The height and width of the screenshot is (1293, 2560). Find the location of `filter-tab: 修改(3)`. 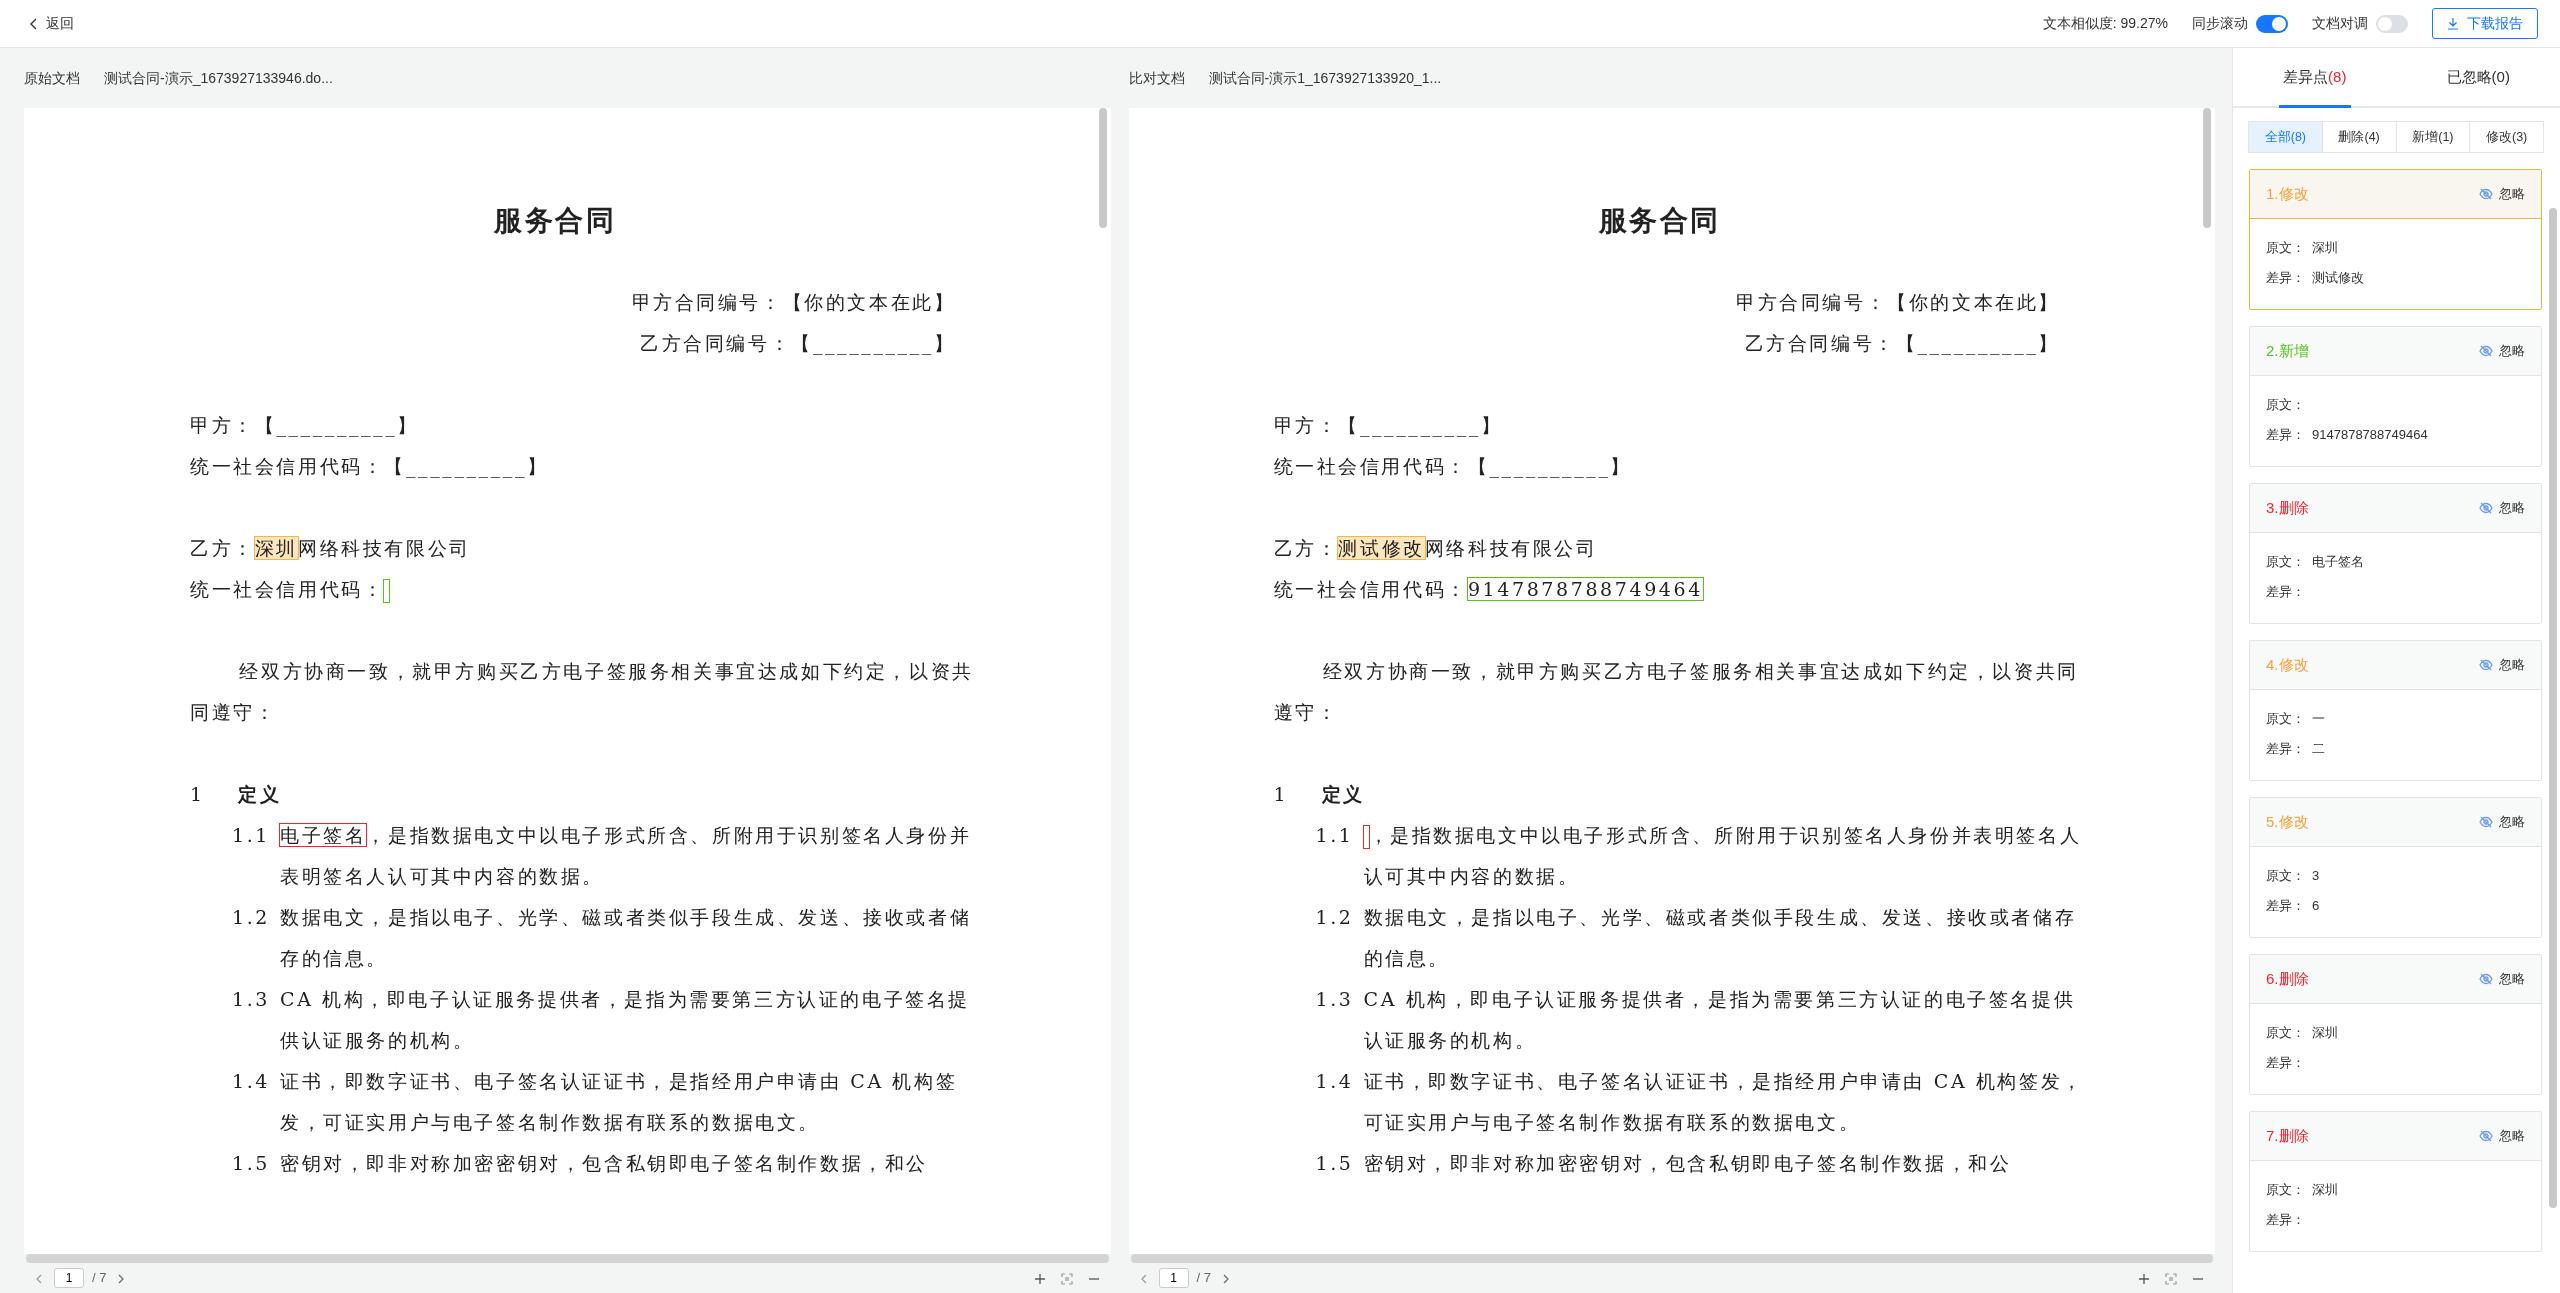

filter-tab: 修改(3) is located at coordinates (2506, 137).